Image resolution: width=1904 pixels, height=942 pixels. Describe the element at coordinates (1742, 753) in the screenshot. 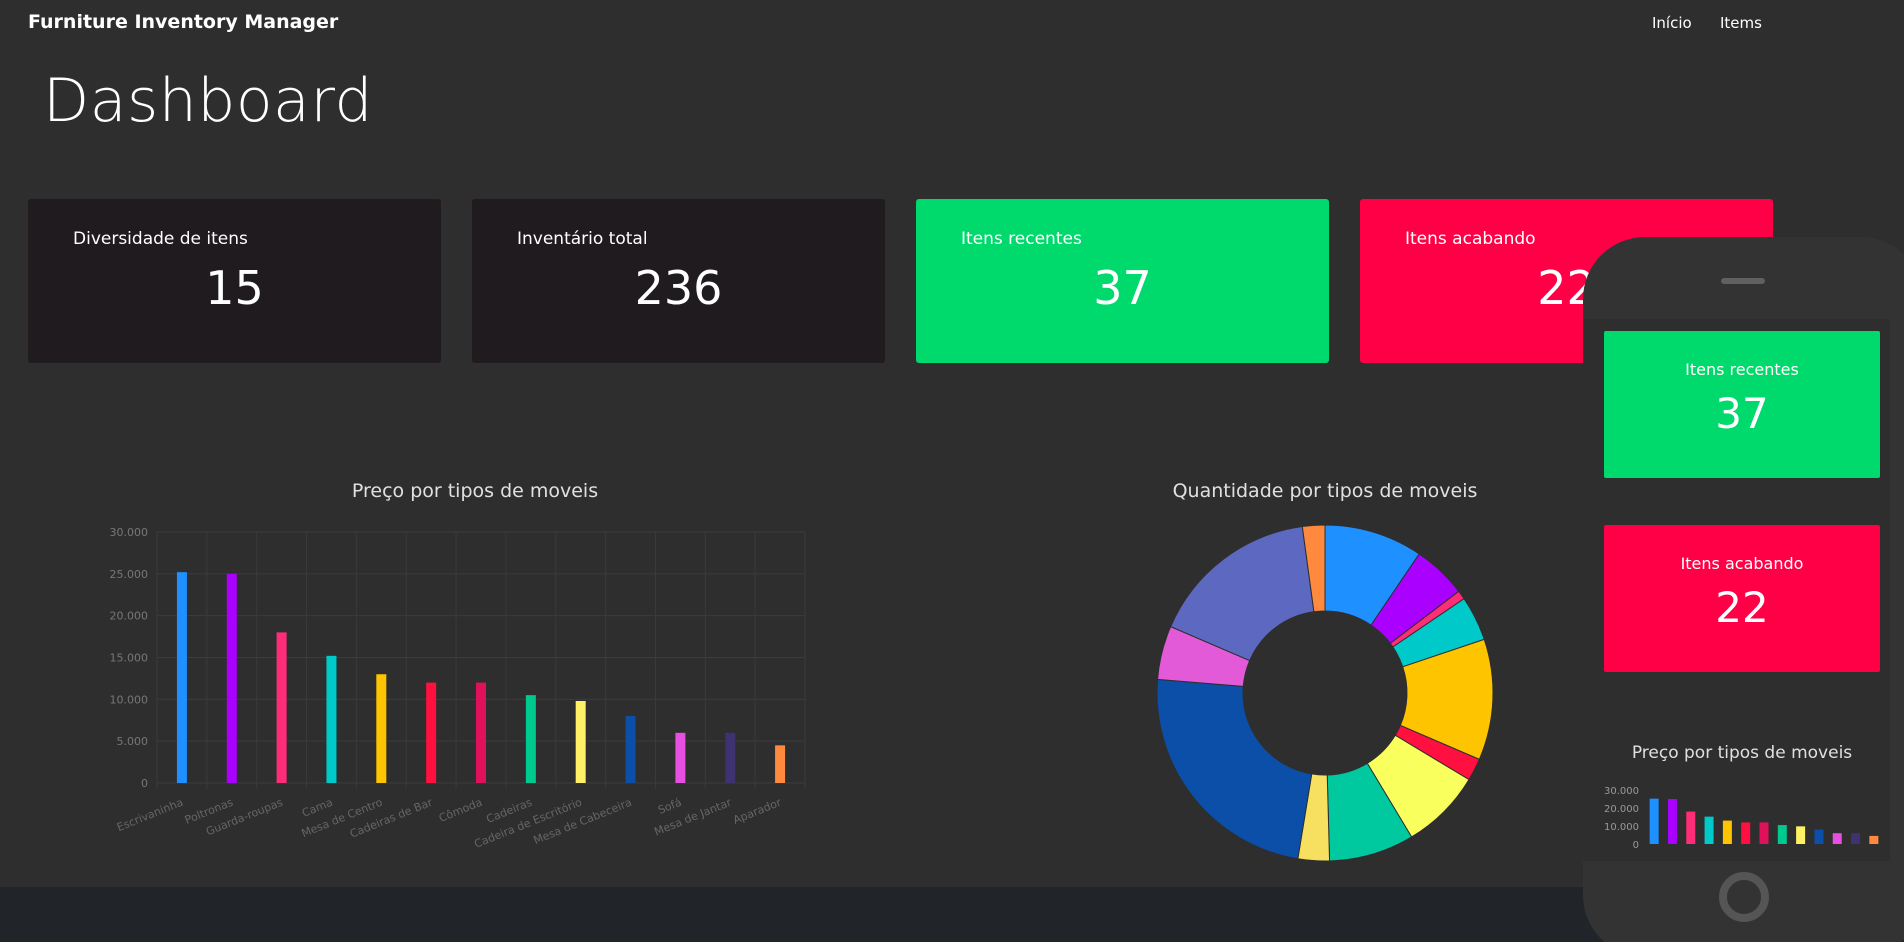

I see `mobile-chart-title: Preço por tipos de moveis` at that location.